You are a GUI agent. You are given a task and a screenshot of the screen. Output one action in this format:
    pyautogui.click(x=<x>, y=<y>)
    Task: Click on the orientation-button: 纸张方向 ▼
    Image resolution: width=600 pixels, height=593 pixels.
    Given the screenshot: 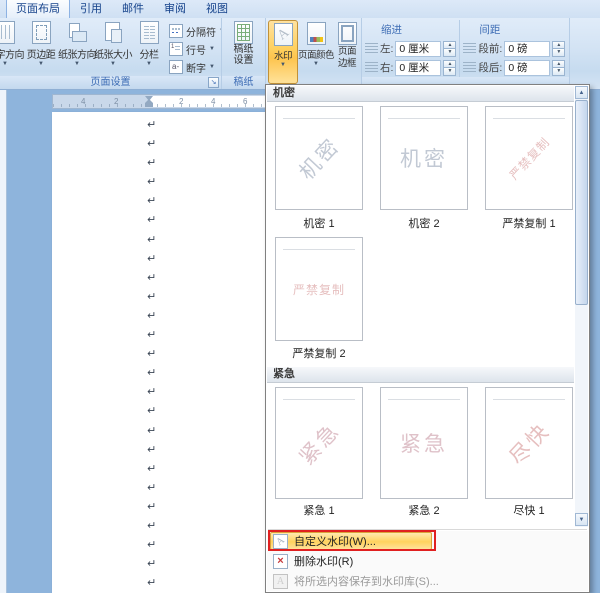 What is the action you would take?
    pyautogui.click(x=77, y=44)
    